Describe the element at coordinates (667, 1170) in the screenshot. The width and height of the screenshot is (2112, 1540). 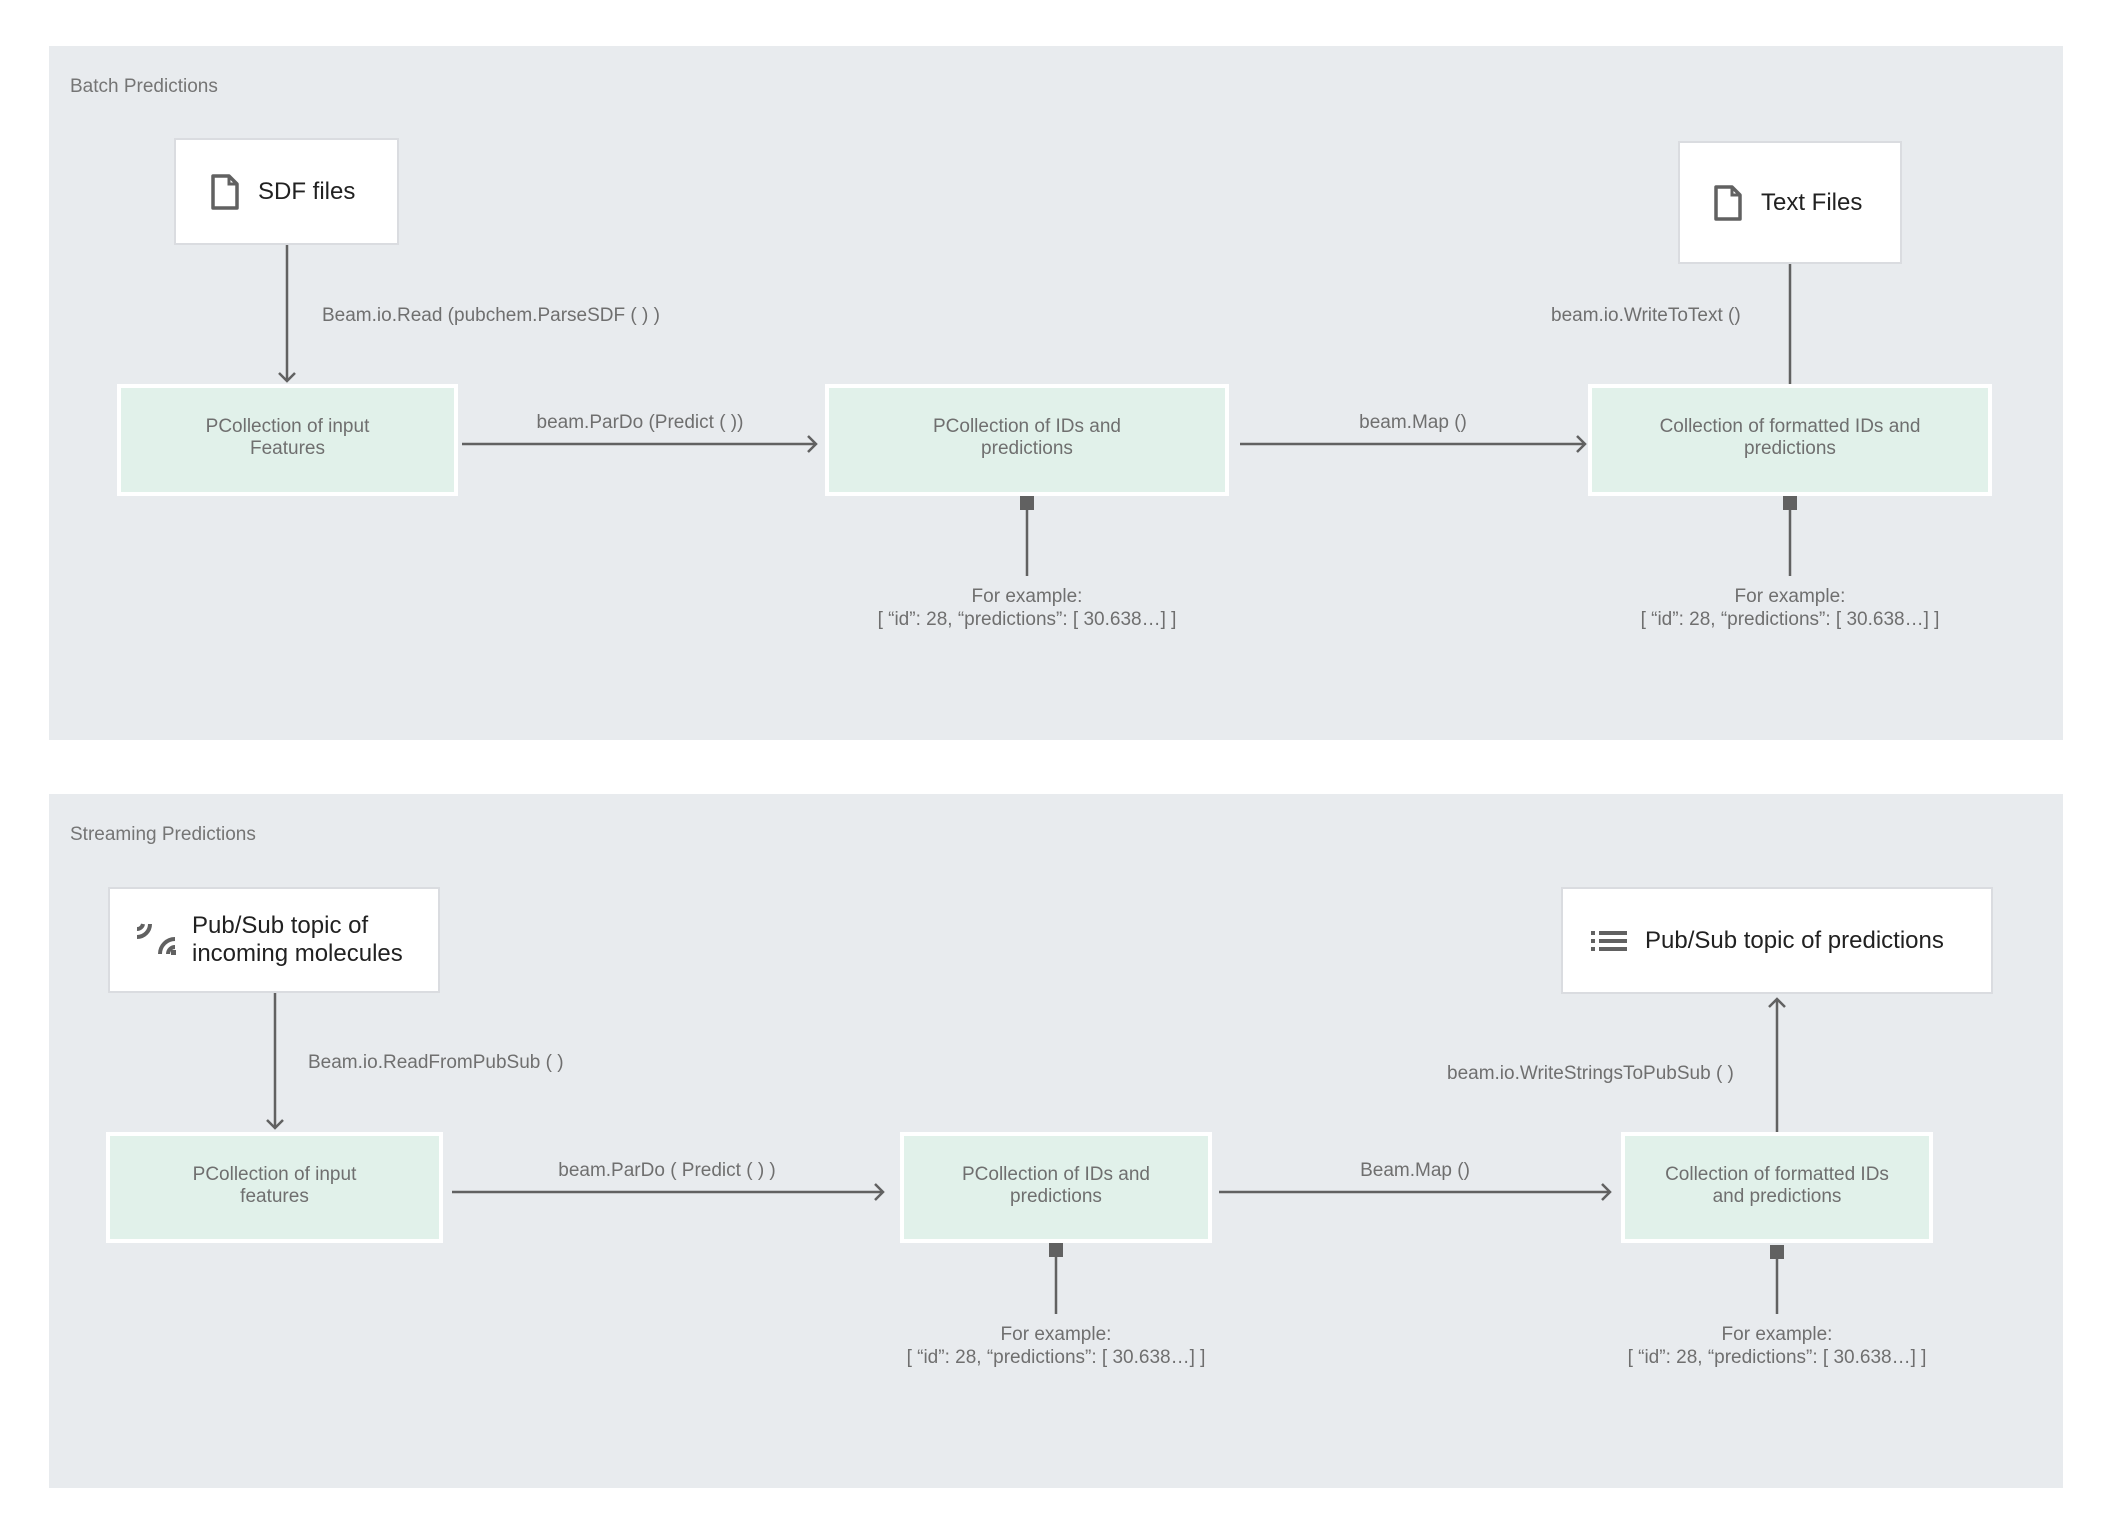
I see `edge-label-predict: beam.ParDo ( Predict ( ) )` at that location.